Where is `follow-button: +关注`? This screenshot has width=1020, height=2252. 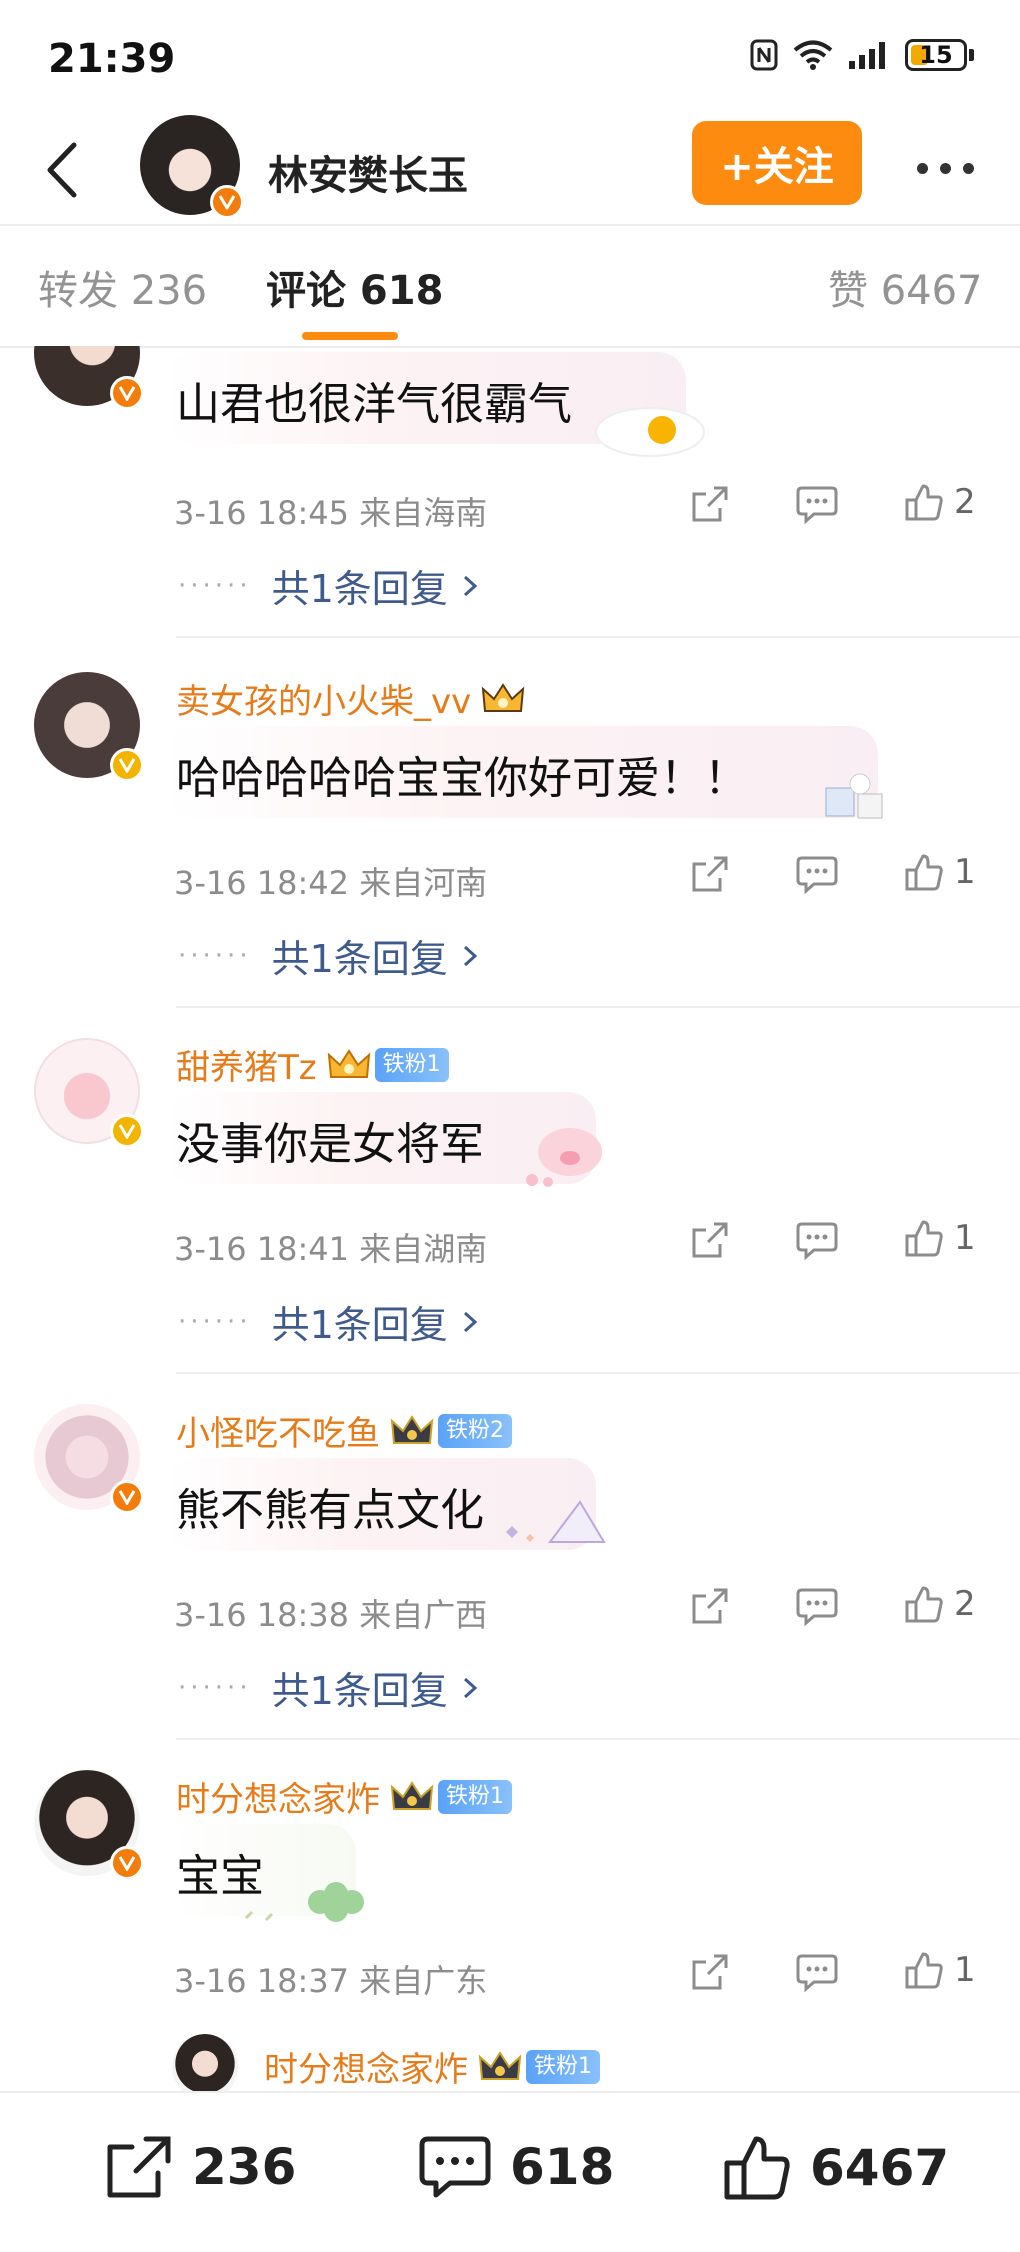 follow-button: +关注 is located at coordinates (777, 163).